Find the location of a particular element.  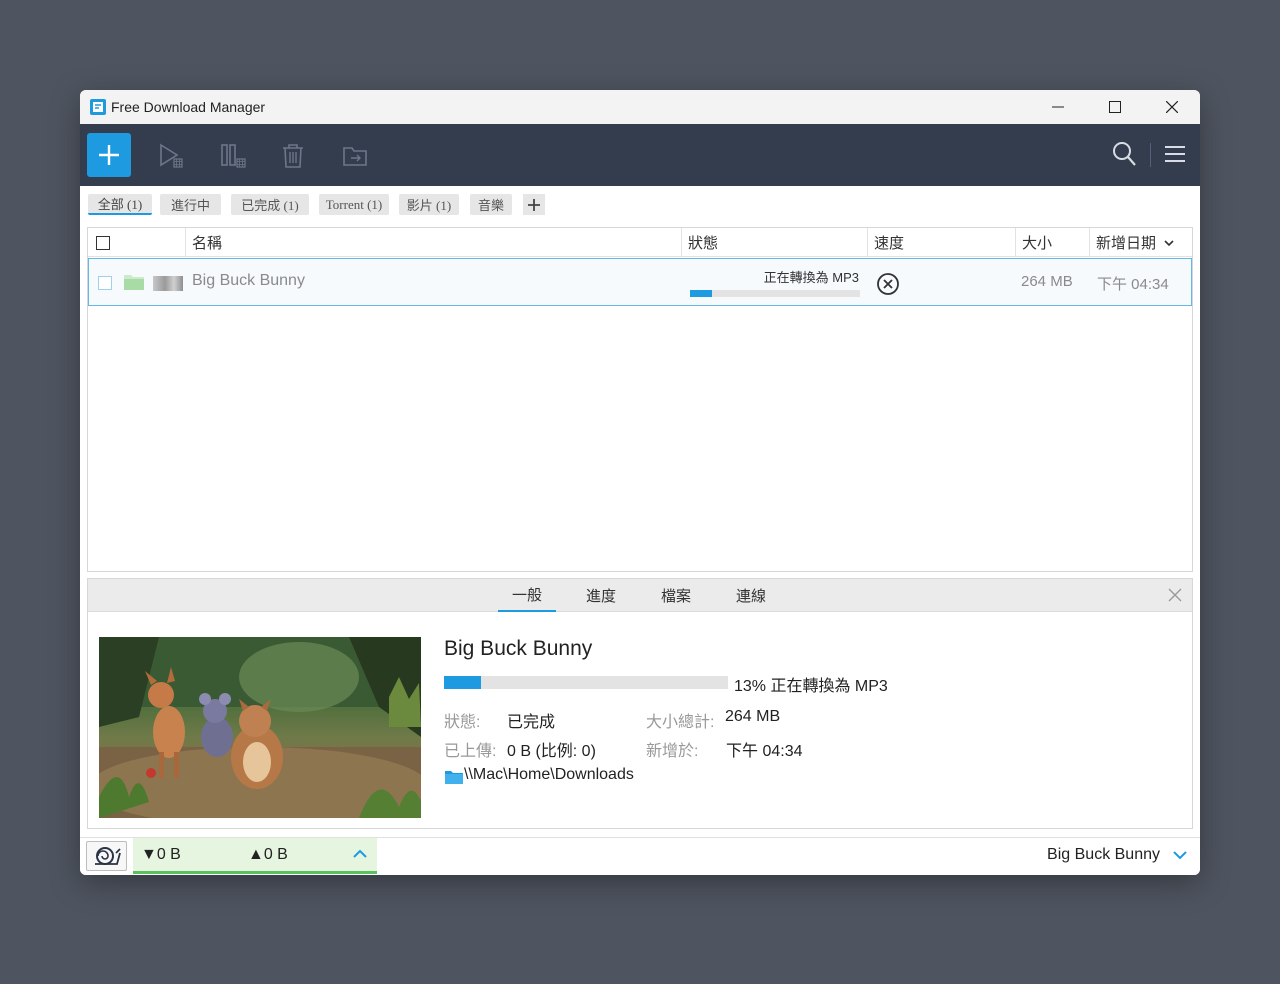

title-bar: Free Download Manager is located at coordinates (640, 107).